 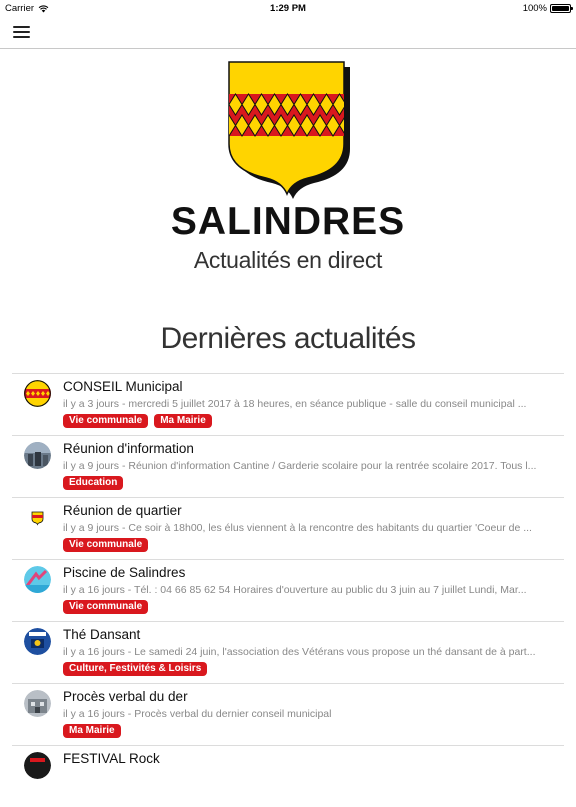 I want to click on news-title: Réunion de quartier, so click(x=122, y=510).